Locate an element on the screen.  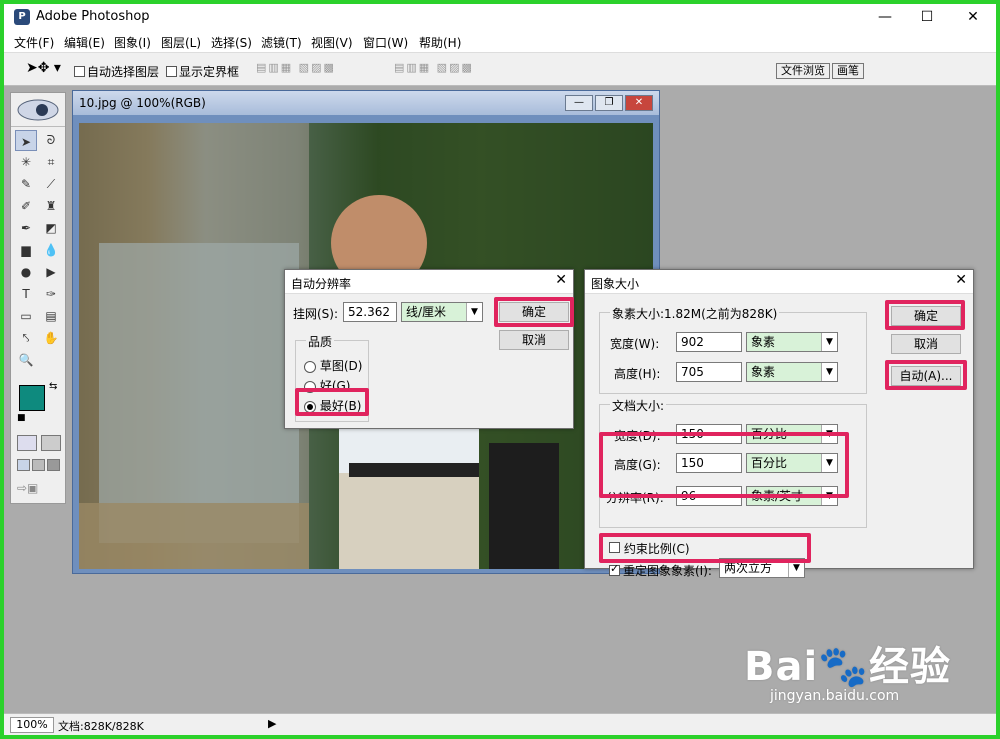
auto-select-layer-option: 自动选择图层 is located at coordinates (116, 71).